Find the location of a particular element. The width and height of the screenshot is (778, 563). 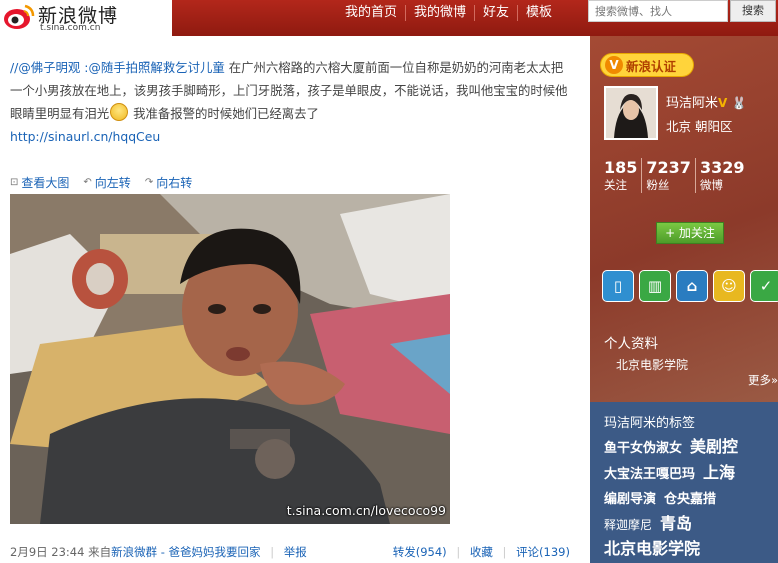

photo-watermark: t.sina.com.cn/lovecoco99 is located at coordinates (366, 510).